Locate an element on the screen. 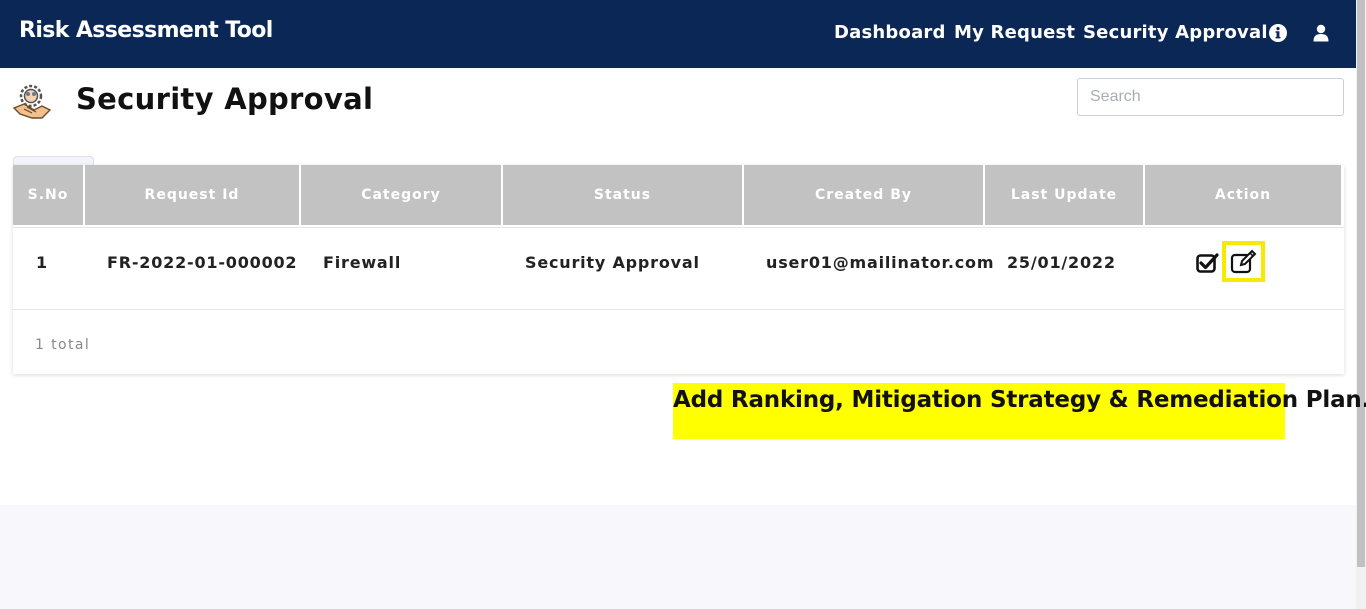 The image size is (1366, 609). page-title: Security Approval is located at coordinates (225, 99).